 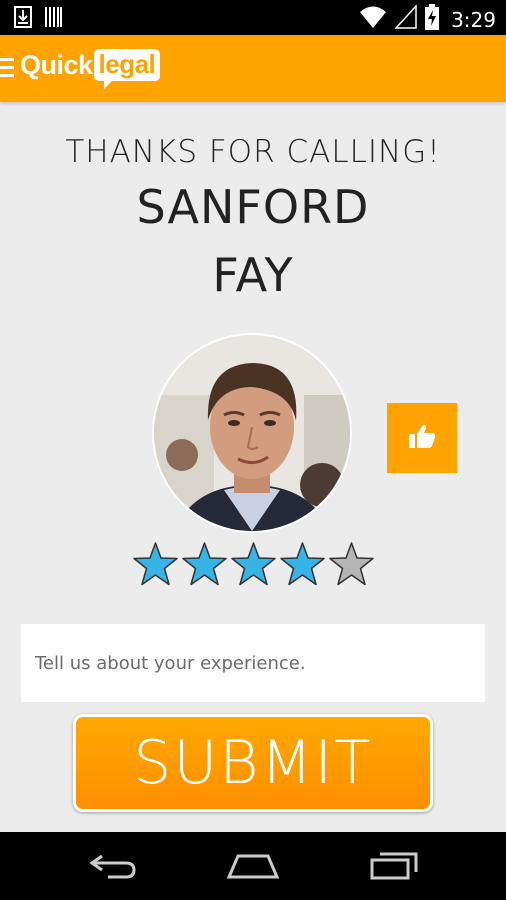 I want to click on download-icon, so click(x=23, y=19).